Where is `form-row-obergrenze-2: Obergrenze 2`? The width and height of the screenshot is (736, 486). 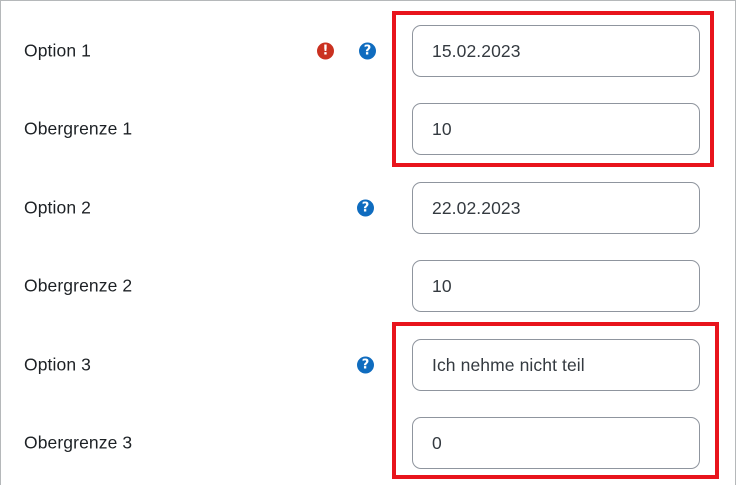
form-row-obergrenze-2: Obergrenze 2 is located at coordinates (368, 286).